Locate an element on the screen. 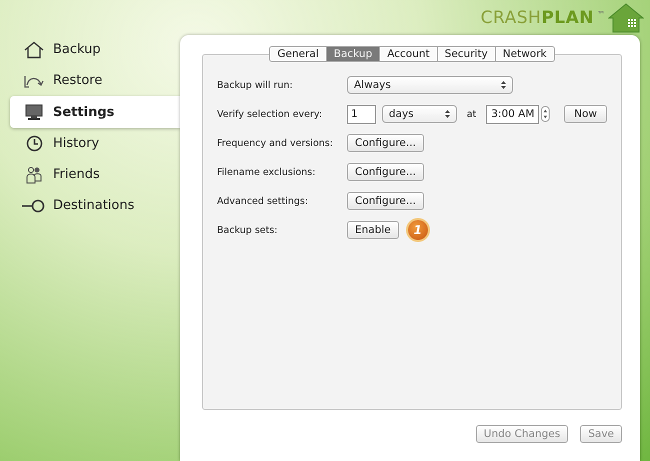 The width and height of the screenshot is (650, 461). clock-icon is located at coordinates (34, 143).